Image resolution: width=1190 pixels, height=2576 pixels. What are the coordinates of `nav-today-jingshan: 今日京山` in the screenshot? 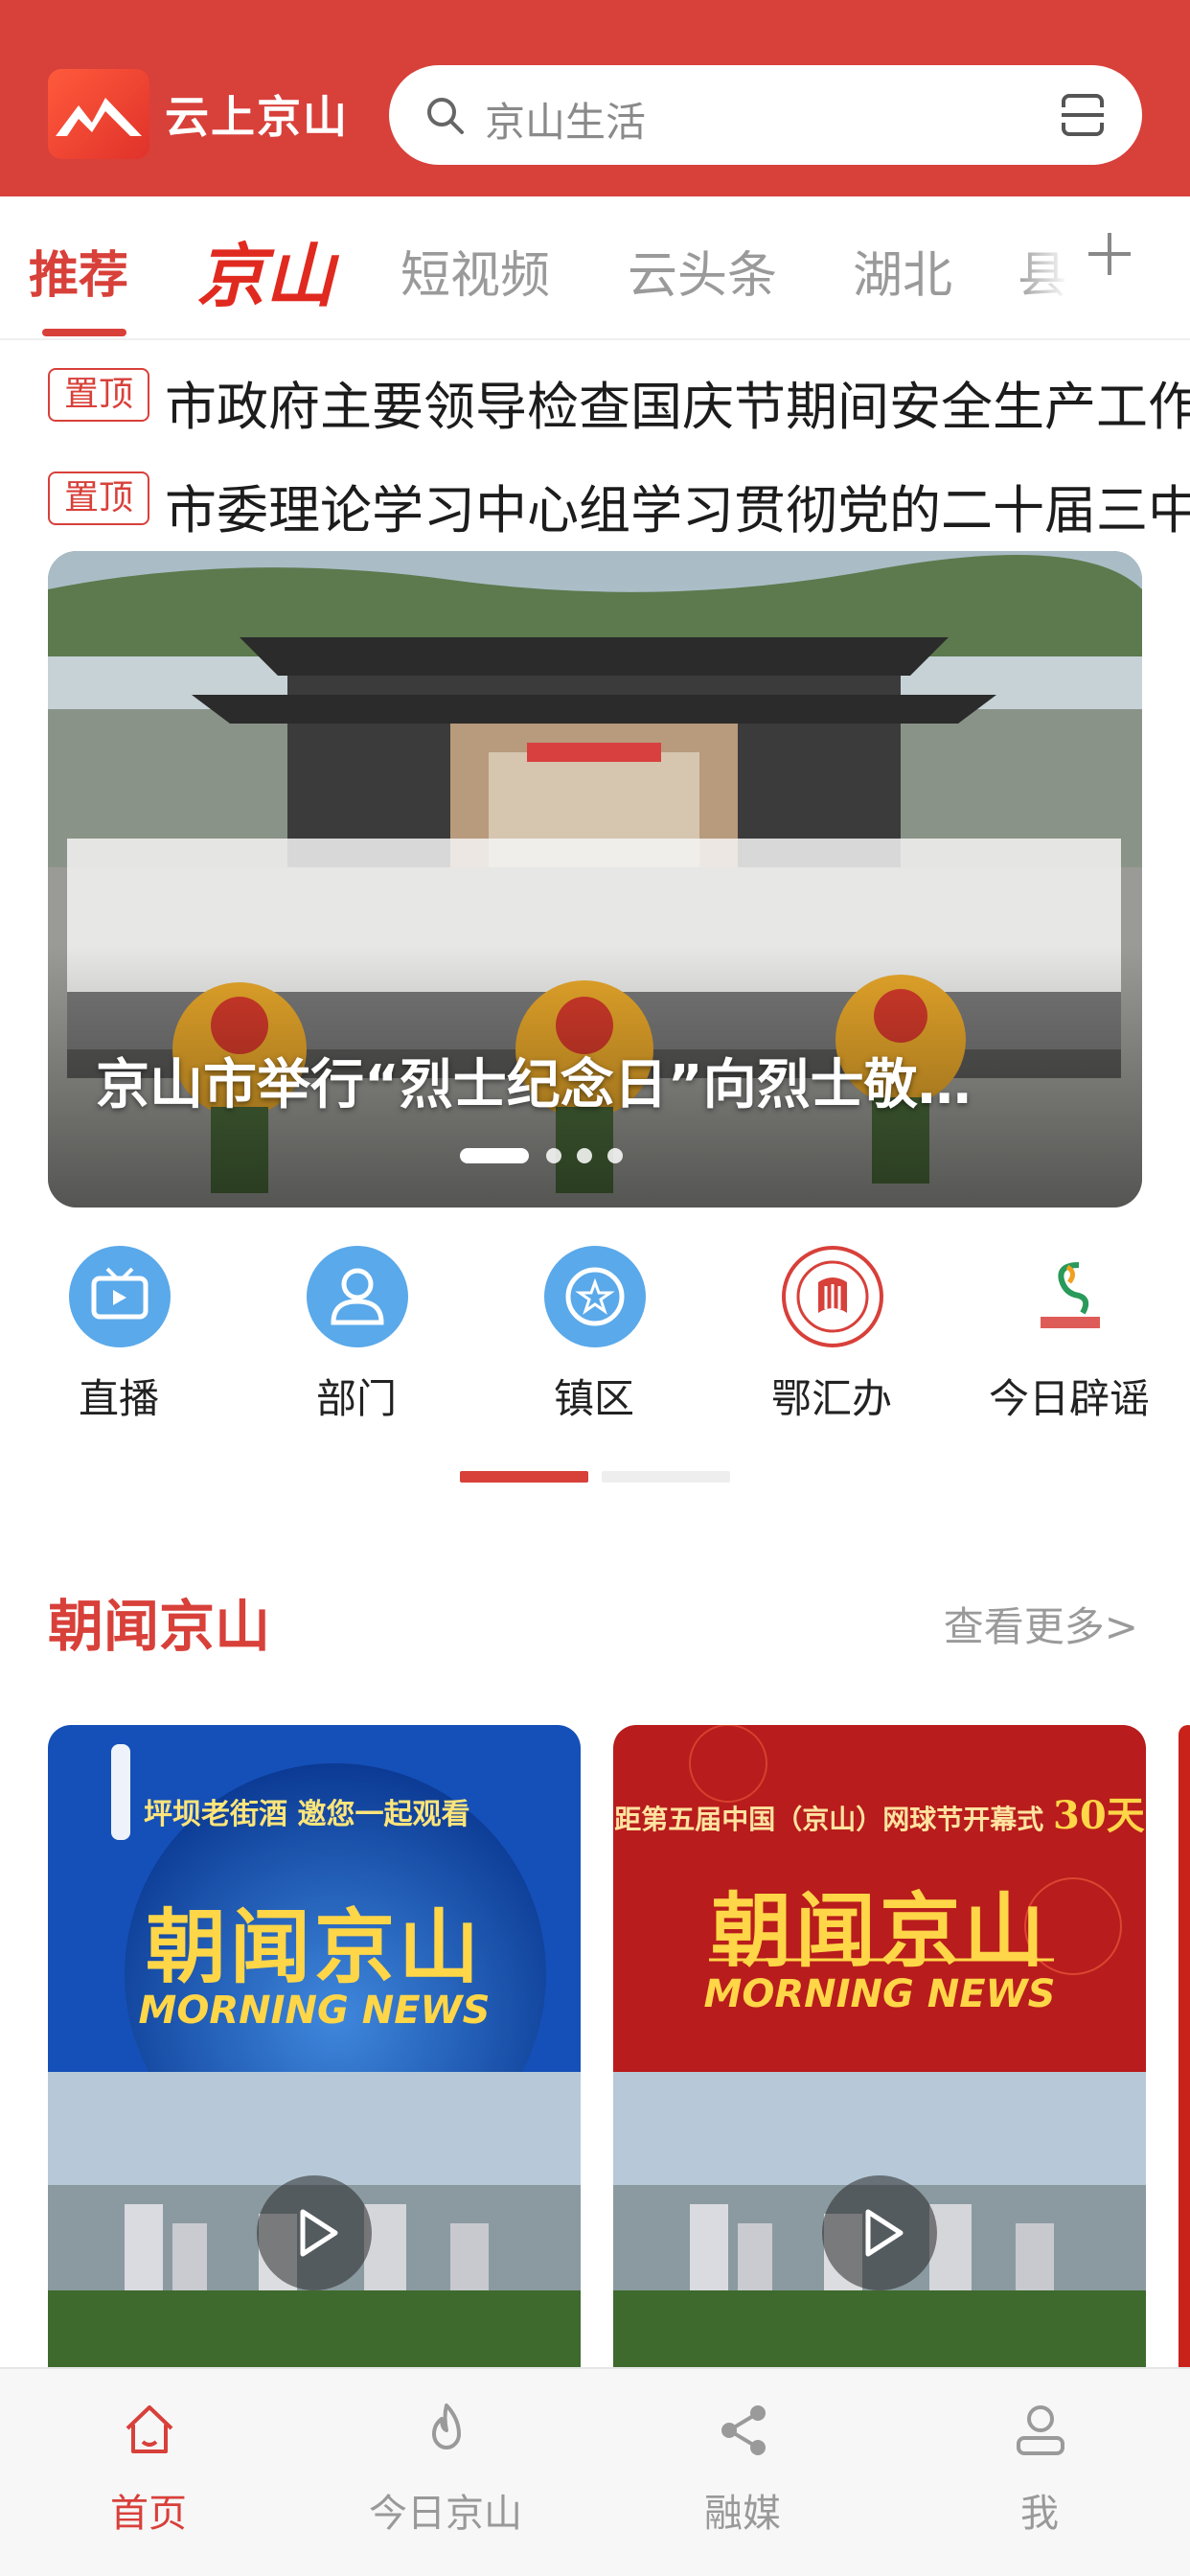 It's located at (445, 2472).